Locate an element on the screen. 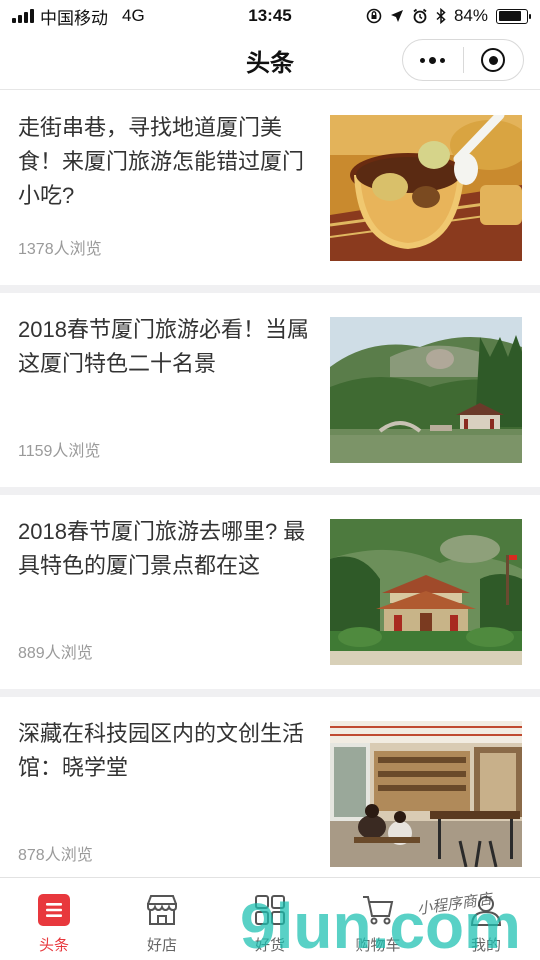 The image size is (540, 960). nav-bar: 头条 is located at coordinates (270, 61).